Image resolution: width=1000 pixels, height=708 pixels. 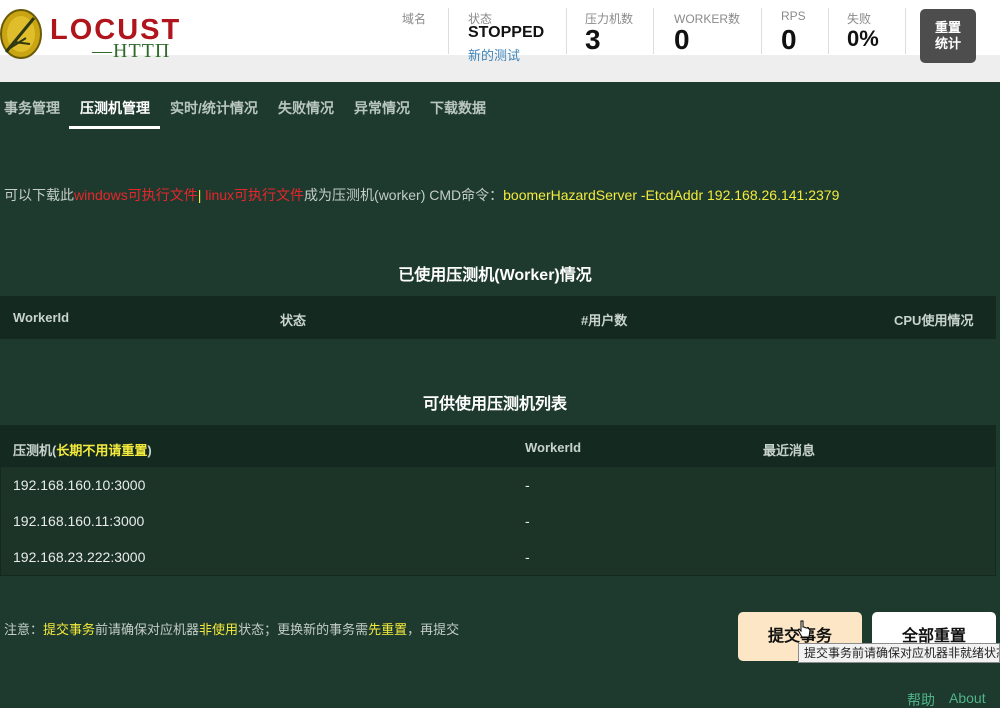 What do you see at coordinates (382, 108) in the screenshot?
I see `tab-exceptions: 异常情况` at bounding box center [382, 108].